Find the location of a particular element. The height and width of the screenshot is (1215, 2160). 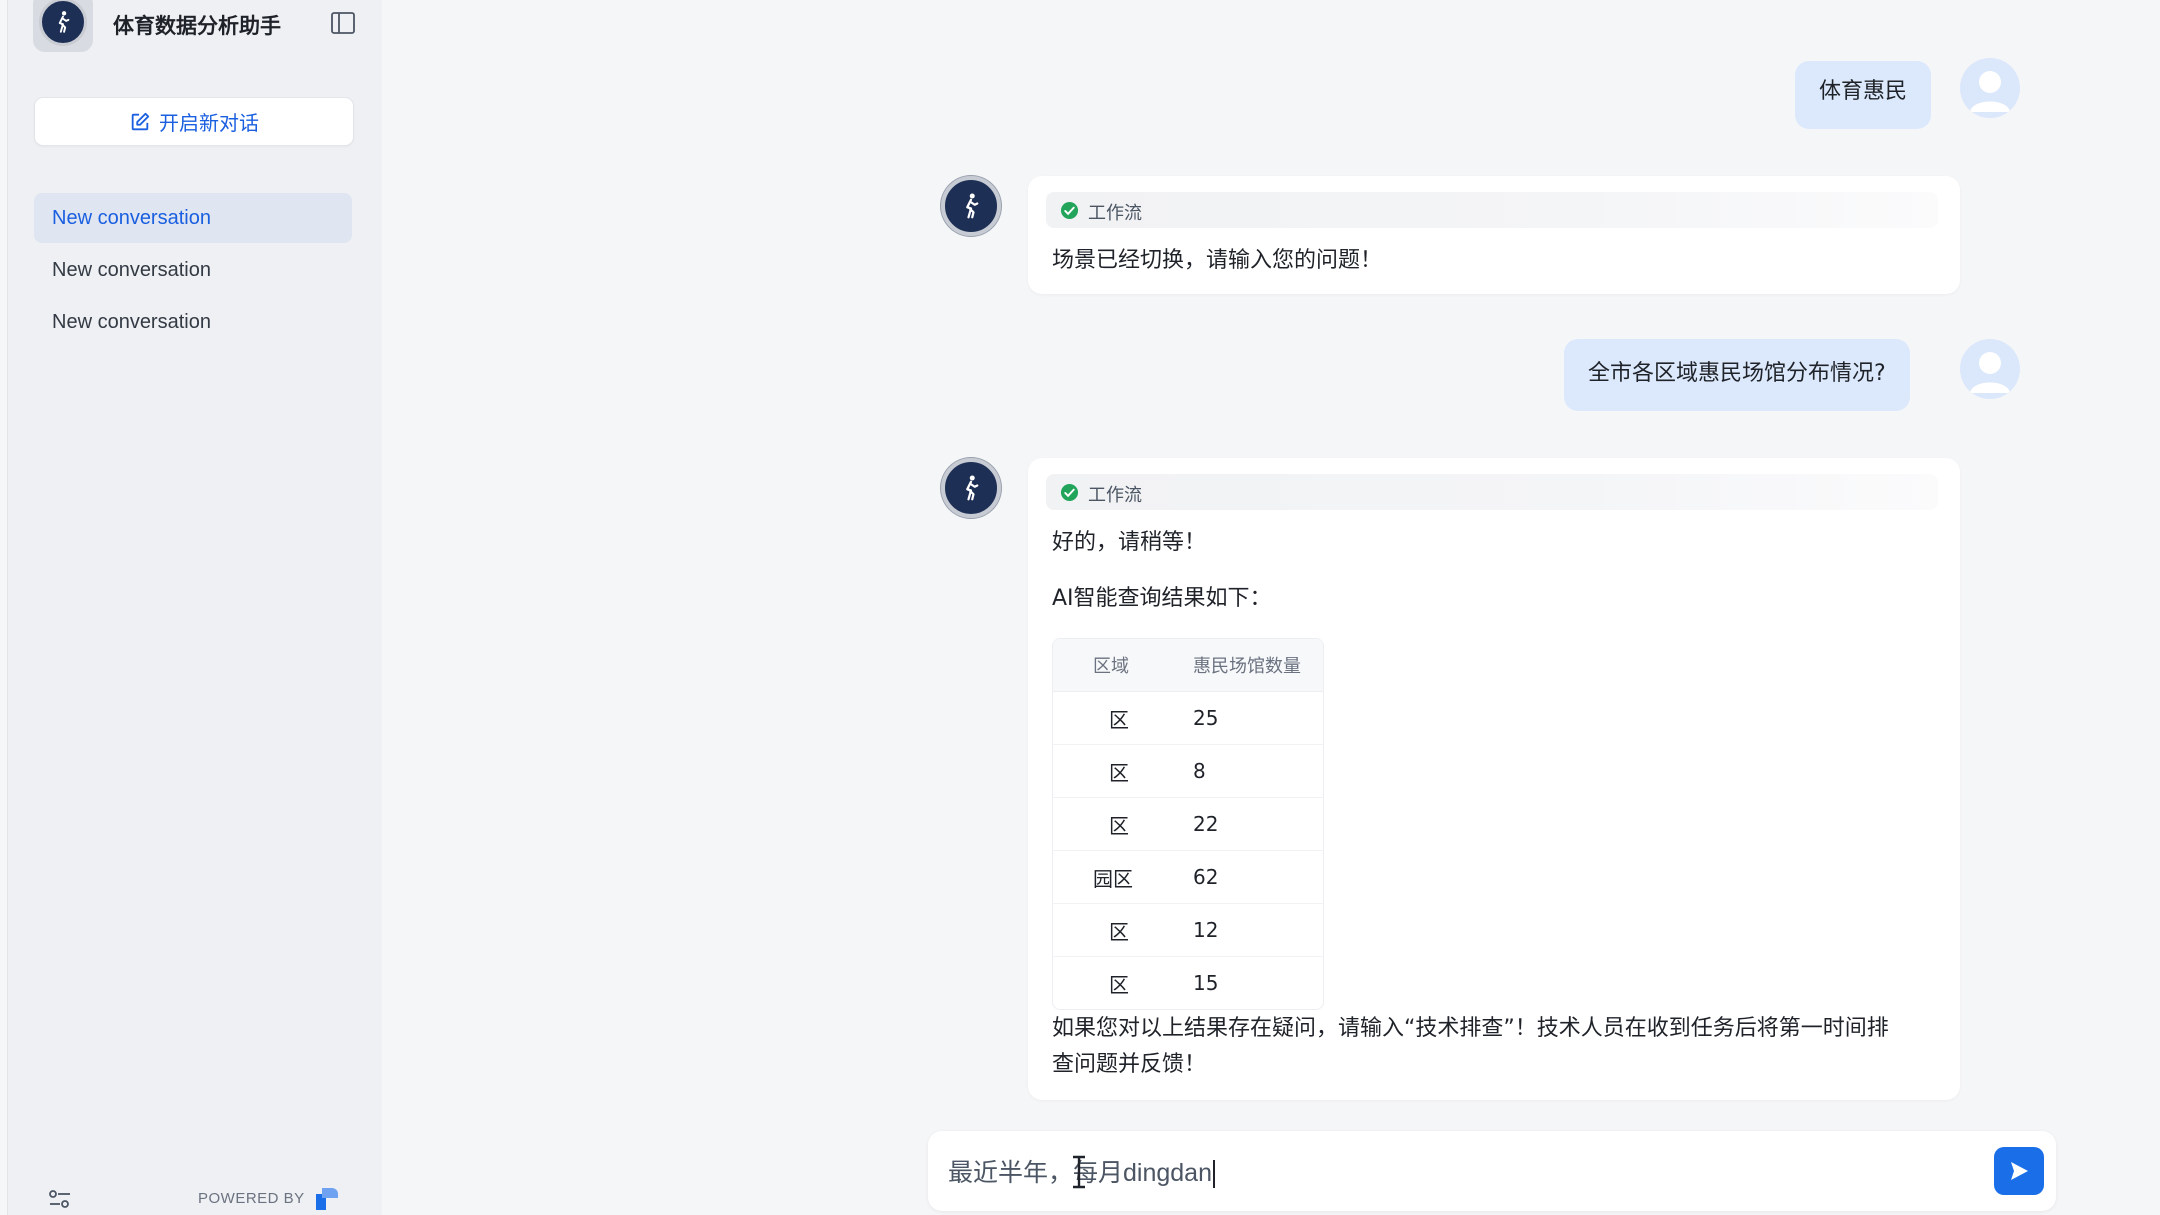

assistant-text: AI智能查询结果如下： is located at coordinates (1162, 598).